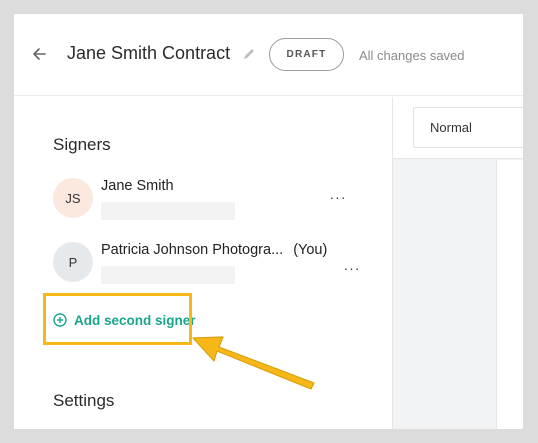 This screenshot has width=538, height=443. Describe the element at coordinates (213, 201) in the screenshot. I see `signer-row: JS Jane Smith ···` at that location.